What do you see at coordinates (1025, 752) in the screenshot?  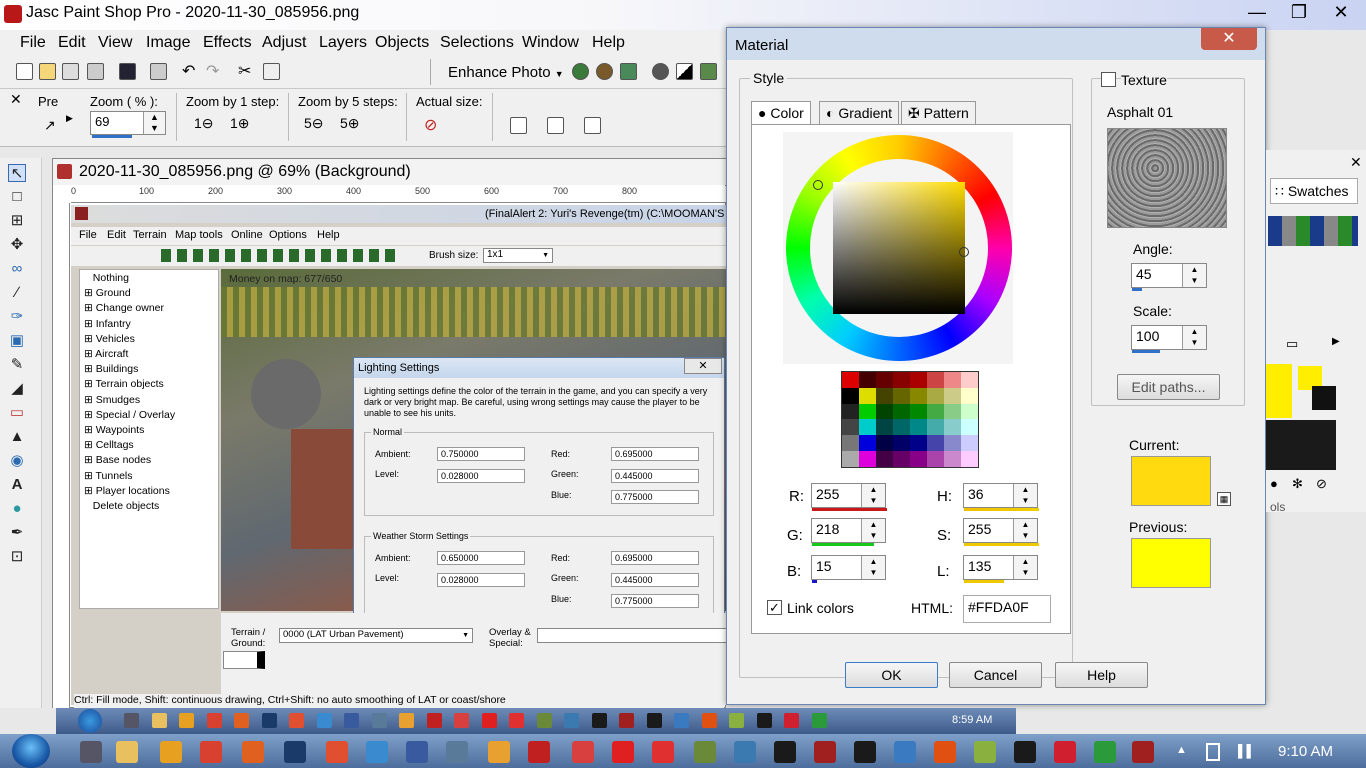 I see `dark-app-icon` at bounding box center [1025, 752].